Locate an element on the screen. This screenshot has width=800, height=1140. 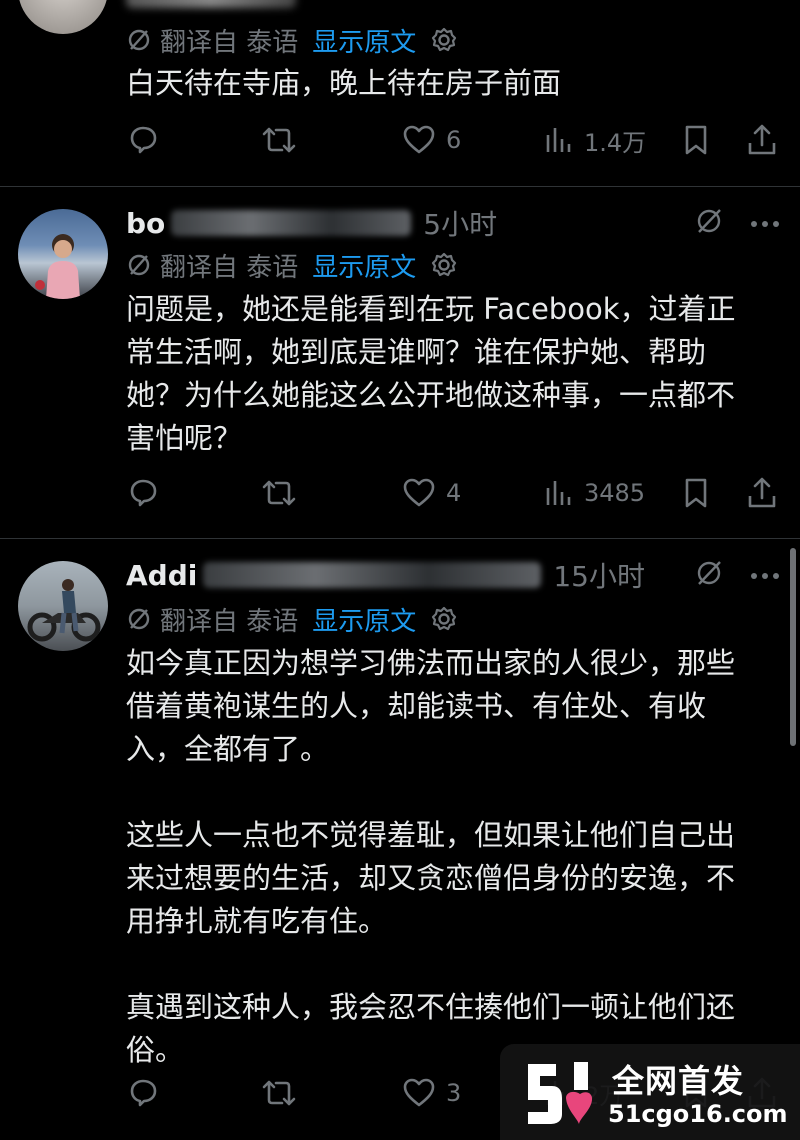
like-button: 3 is located at coordinates (431, 1093).